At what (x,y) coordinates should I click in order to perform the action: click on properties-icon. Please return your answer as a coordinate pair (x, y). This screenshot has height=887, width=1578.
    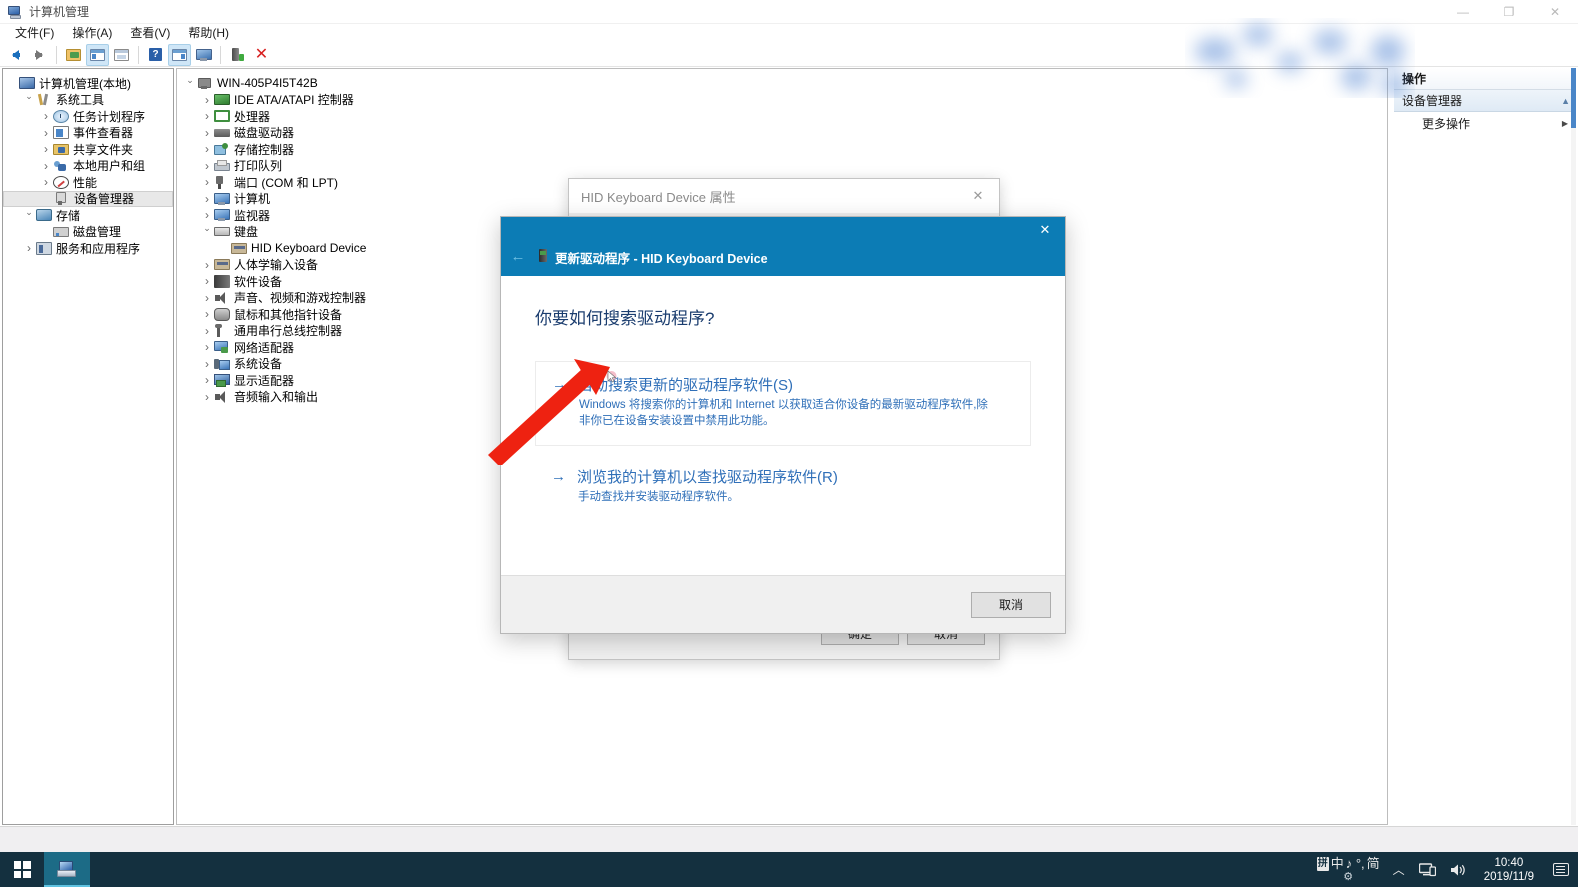
    Looking at the image, I should click on (121, 55).